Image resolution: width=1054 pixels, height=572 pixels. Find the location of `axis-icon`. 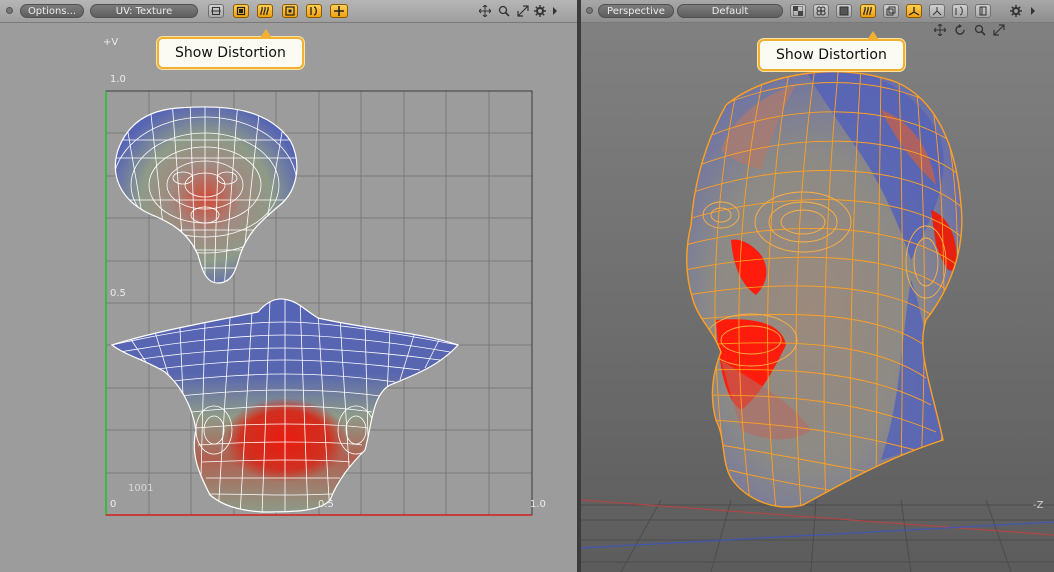

axis-icon is located at coordinates (914, 11).